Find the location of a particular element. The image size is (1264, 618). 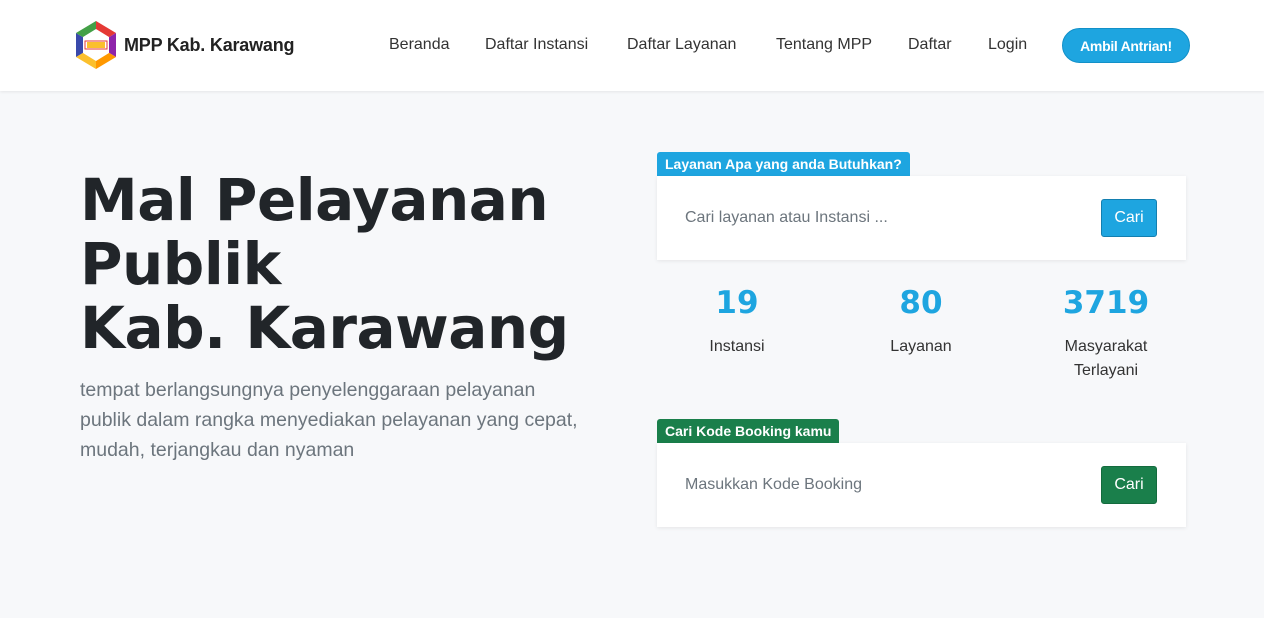

stat-number: 3719 is located at coordinates (1106, 303).